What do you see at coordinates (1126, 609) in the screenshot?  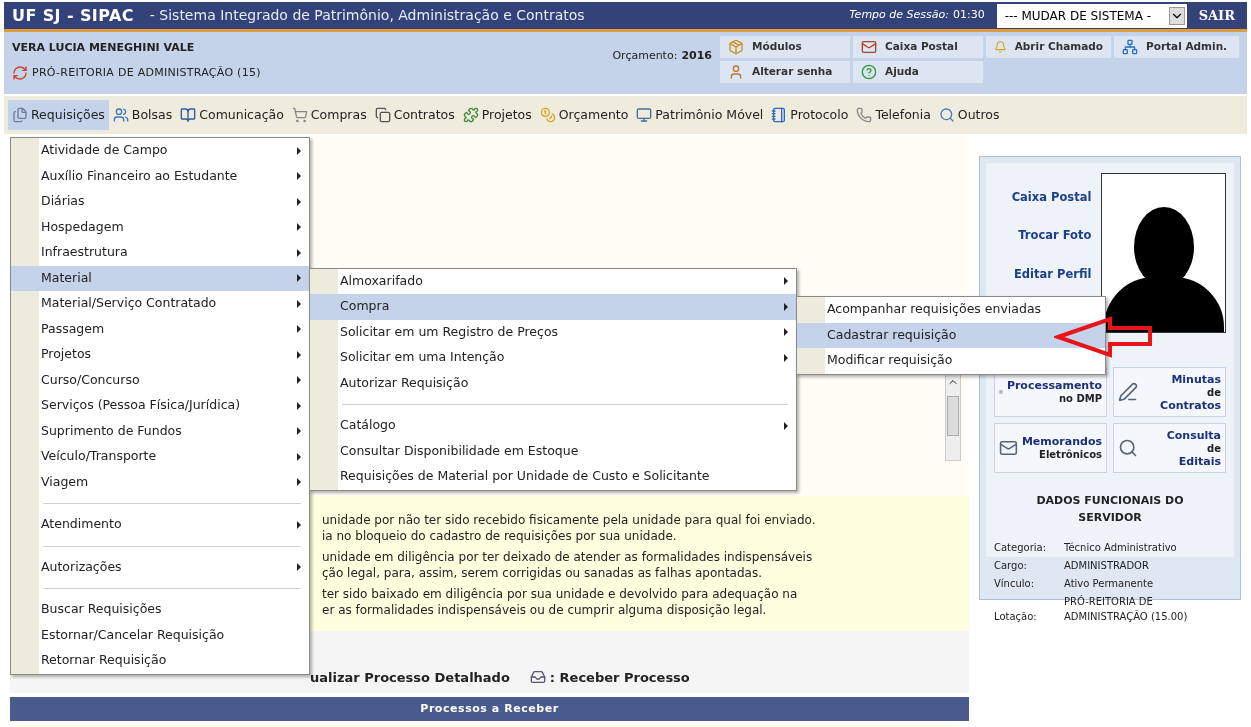 I see `field-value: PRÓ-REITORIA DE ADMINISTRAÇÃO (15.00)` at bounding box center [1126, 609].